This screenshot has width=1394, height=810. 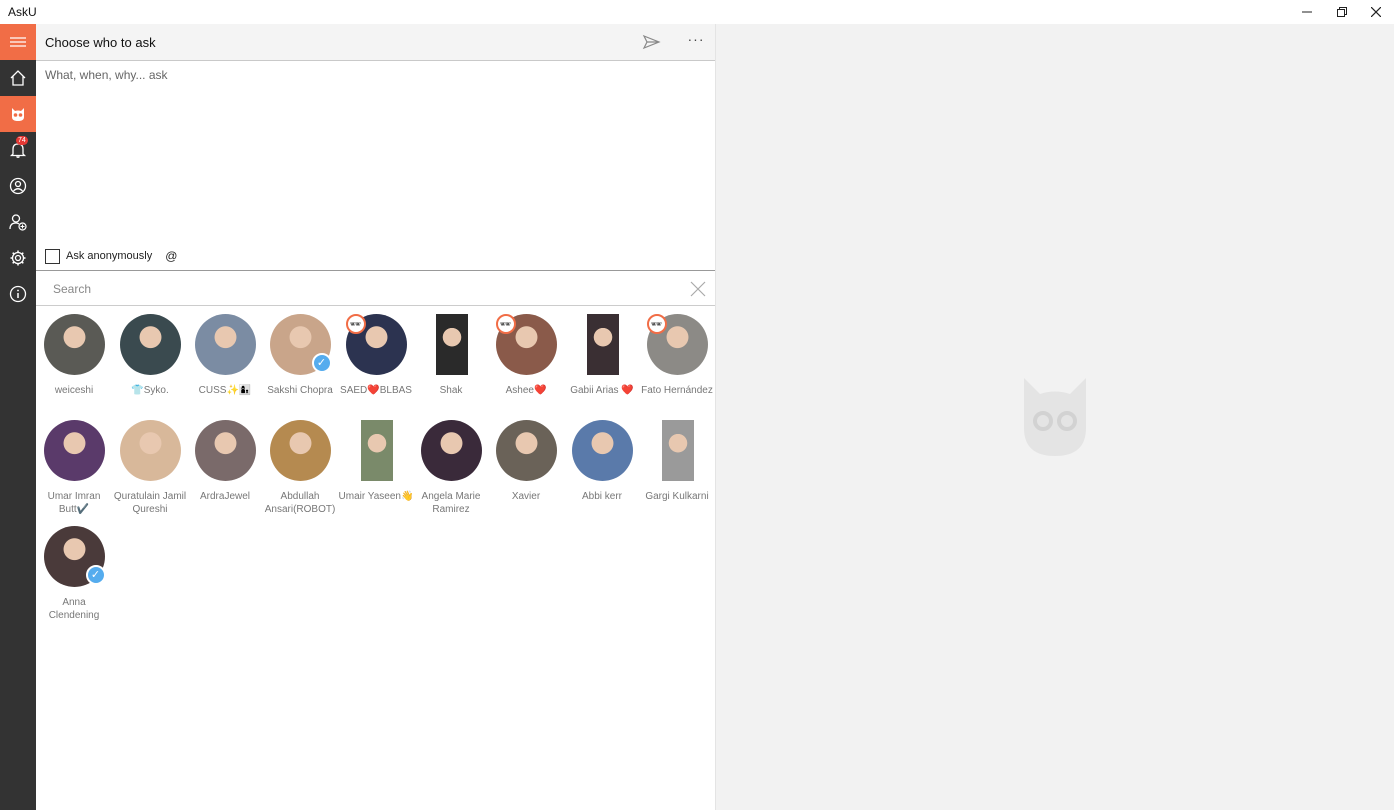 What do you see at coordinates (1342, 12) in the screenshot?
I see `restore-button` at bounding box center [1342, 12].